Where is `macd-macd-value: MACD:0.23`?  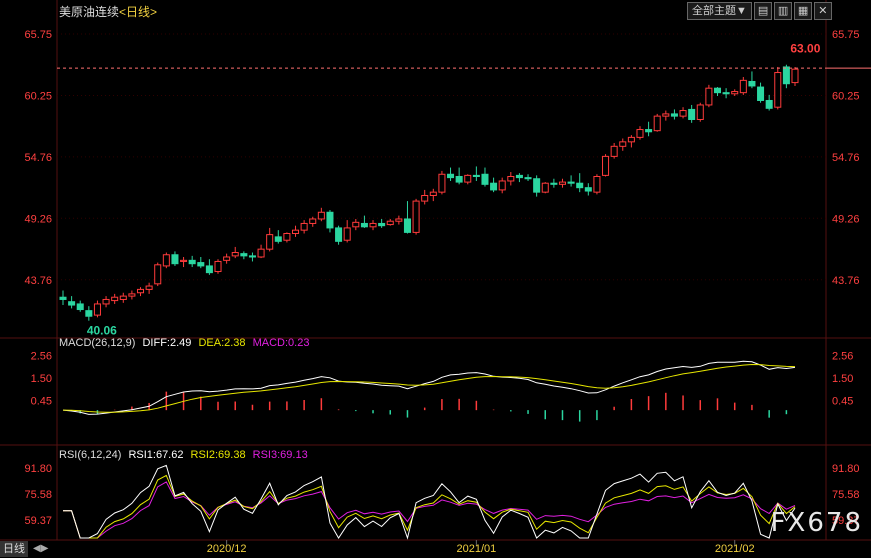 macd-macd-value: MACD:0.23 is located at coordinates (281, 343).